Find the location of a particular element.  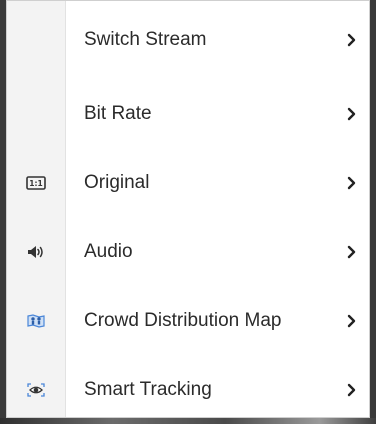

menu-item-label: Crowd Distribution Map is located at coordinates (183, 320).